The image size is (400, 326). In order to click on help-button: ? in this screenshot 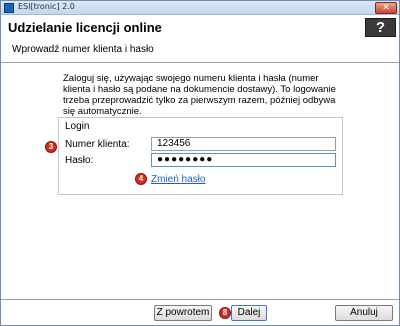, I will do `click(380, 27)`.